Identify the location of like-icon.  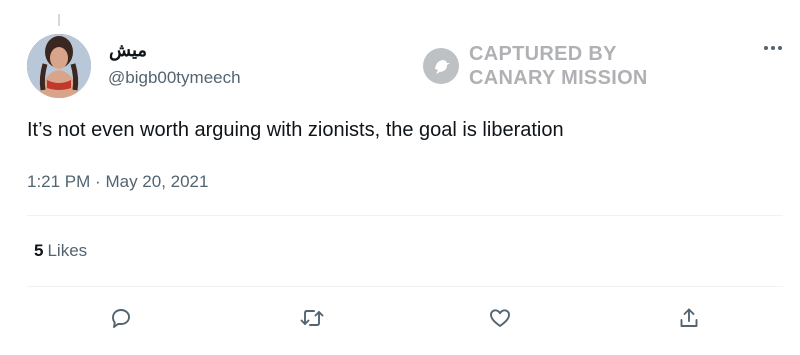
(500, 320).